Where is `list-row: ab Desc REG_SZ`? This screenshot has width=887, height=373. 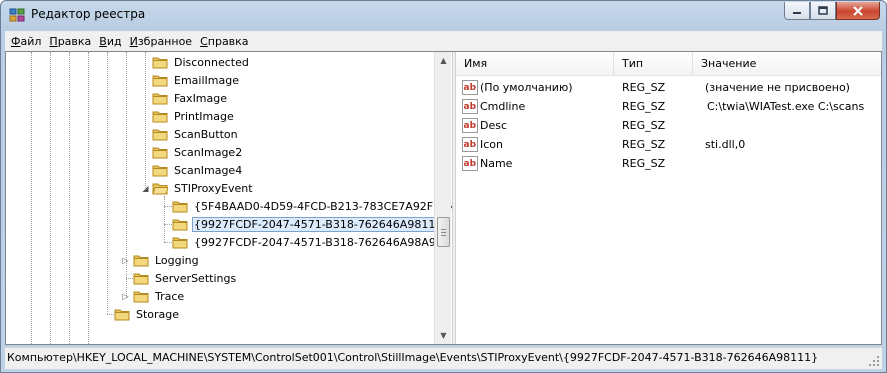 list-row: ab Desc REG_SZ is located at coordinates (668, 125).